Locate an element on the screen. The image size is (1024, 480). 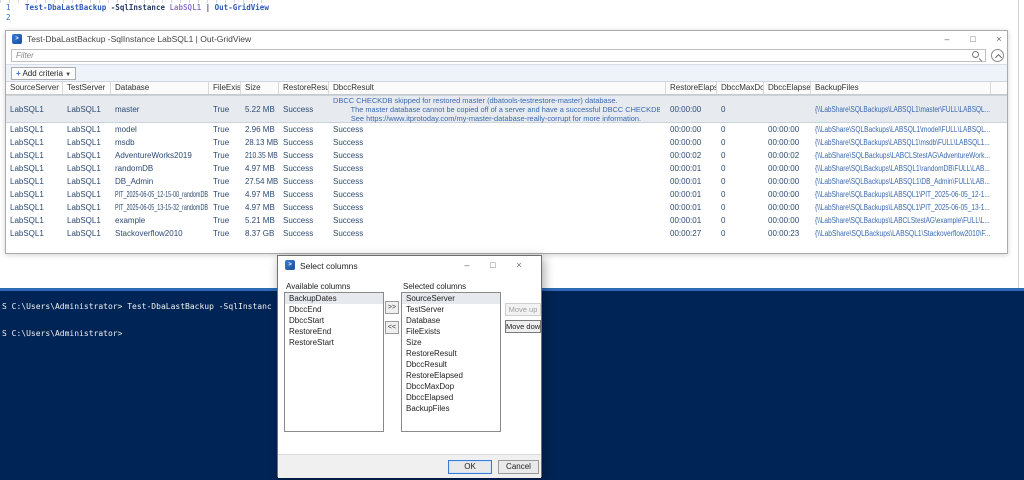
move-right-button: >> is located at coordinates (392, 307).